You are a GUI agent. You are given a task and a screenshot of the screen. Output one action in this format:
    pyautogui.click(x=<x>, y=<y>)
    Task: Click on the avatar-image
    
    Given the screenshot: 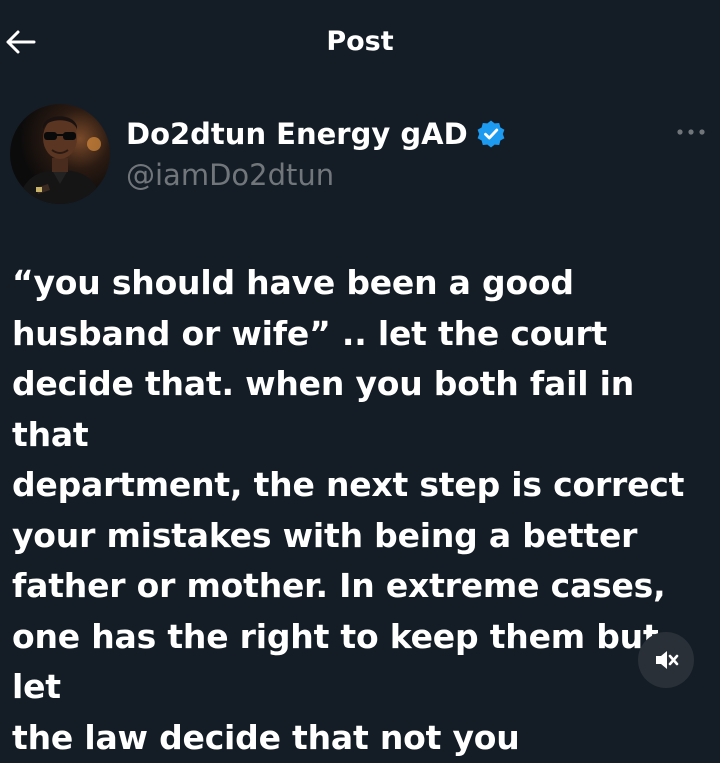 What is the action you would take?
    pyautogui.click(x=60, y=154)
    